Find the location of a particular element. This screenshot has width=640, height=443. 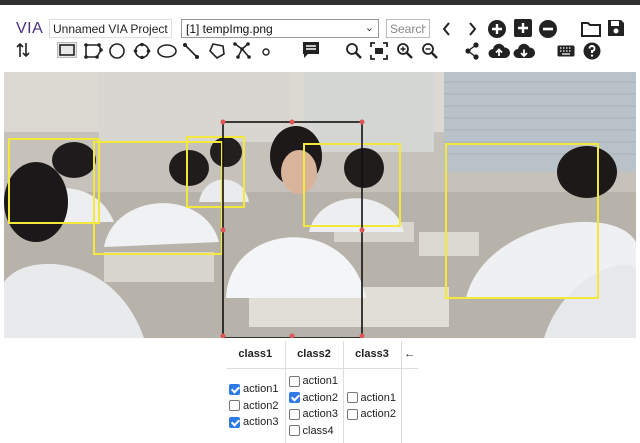

next-image-icon is located at coordinates (472, 29).